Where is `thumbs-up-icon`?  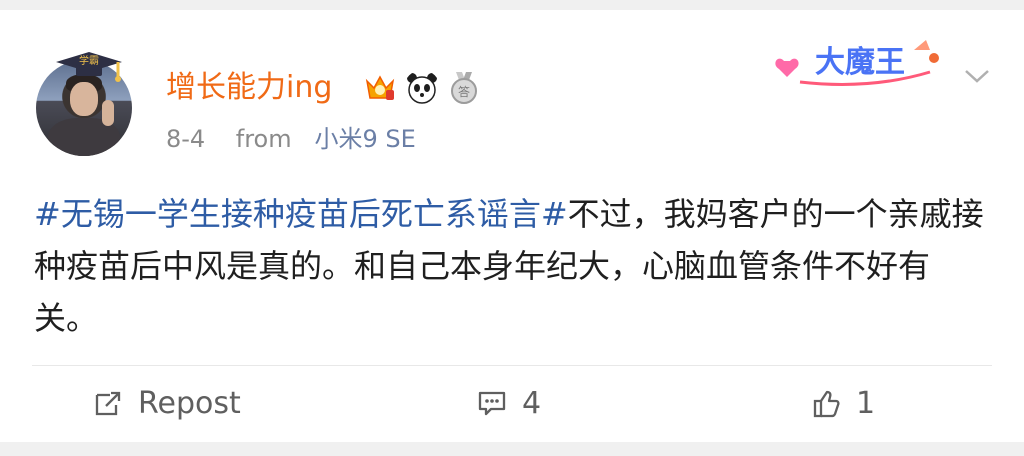
thumbs-up-icon is located at coordinates (826, 404).